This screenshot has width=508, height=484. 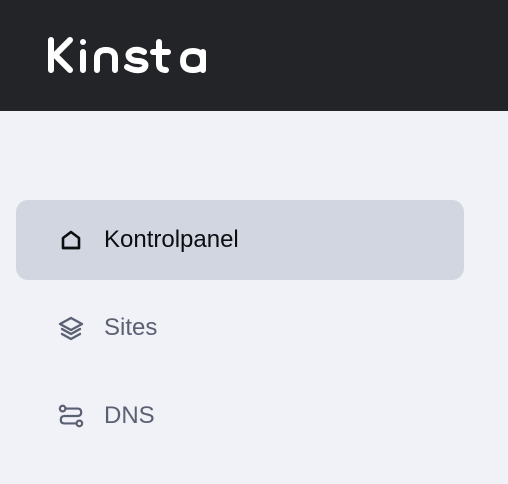 I want to click on sidebar-item-dns: DNS, so click(x=240, y=416).